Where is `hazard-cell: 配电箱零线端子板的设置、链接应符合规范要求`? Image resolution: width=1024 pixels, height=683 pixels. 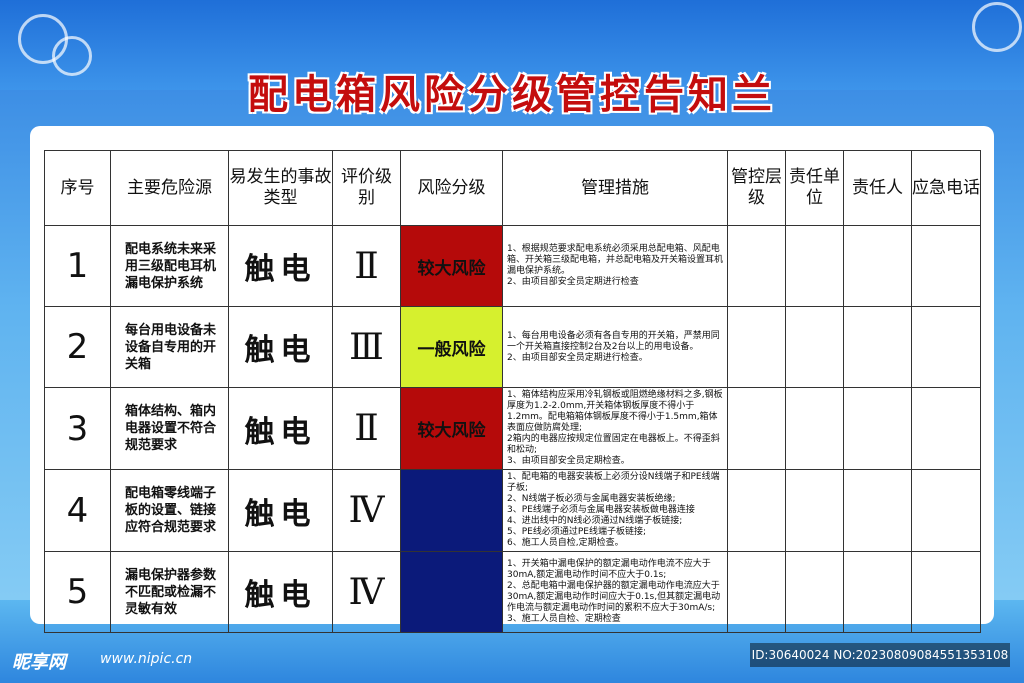 hazard-cell: 配电箱零线端子板的设置、链接应符合规范要求 is located at coordinates (169, 510).